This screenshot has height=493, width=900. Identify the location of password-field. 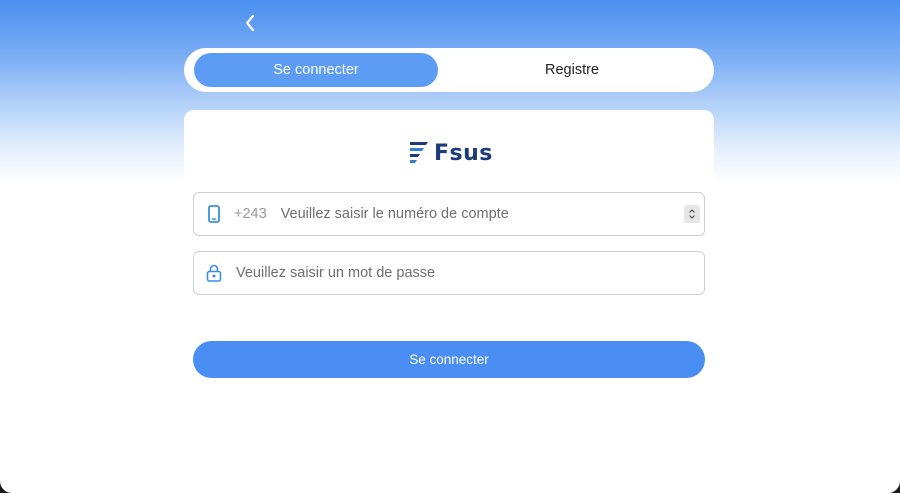
(449, 273).